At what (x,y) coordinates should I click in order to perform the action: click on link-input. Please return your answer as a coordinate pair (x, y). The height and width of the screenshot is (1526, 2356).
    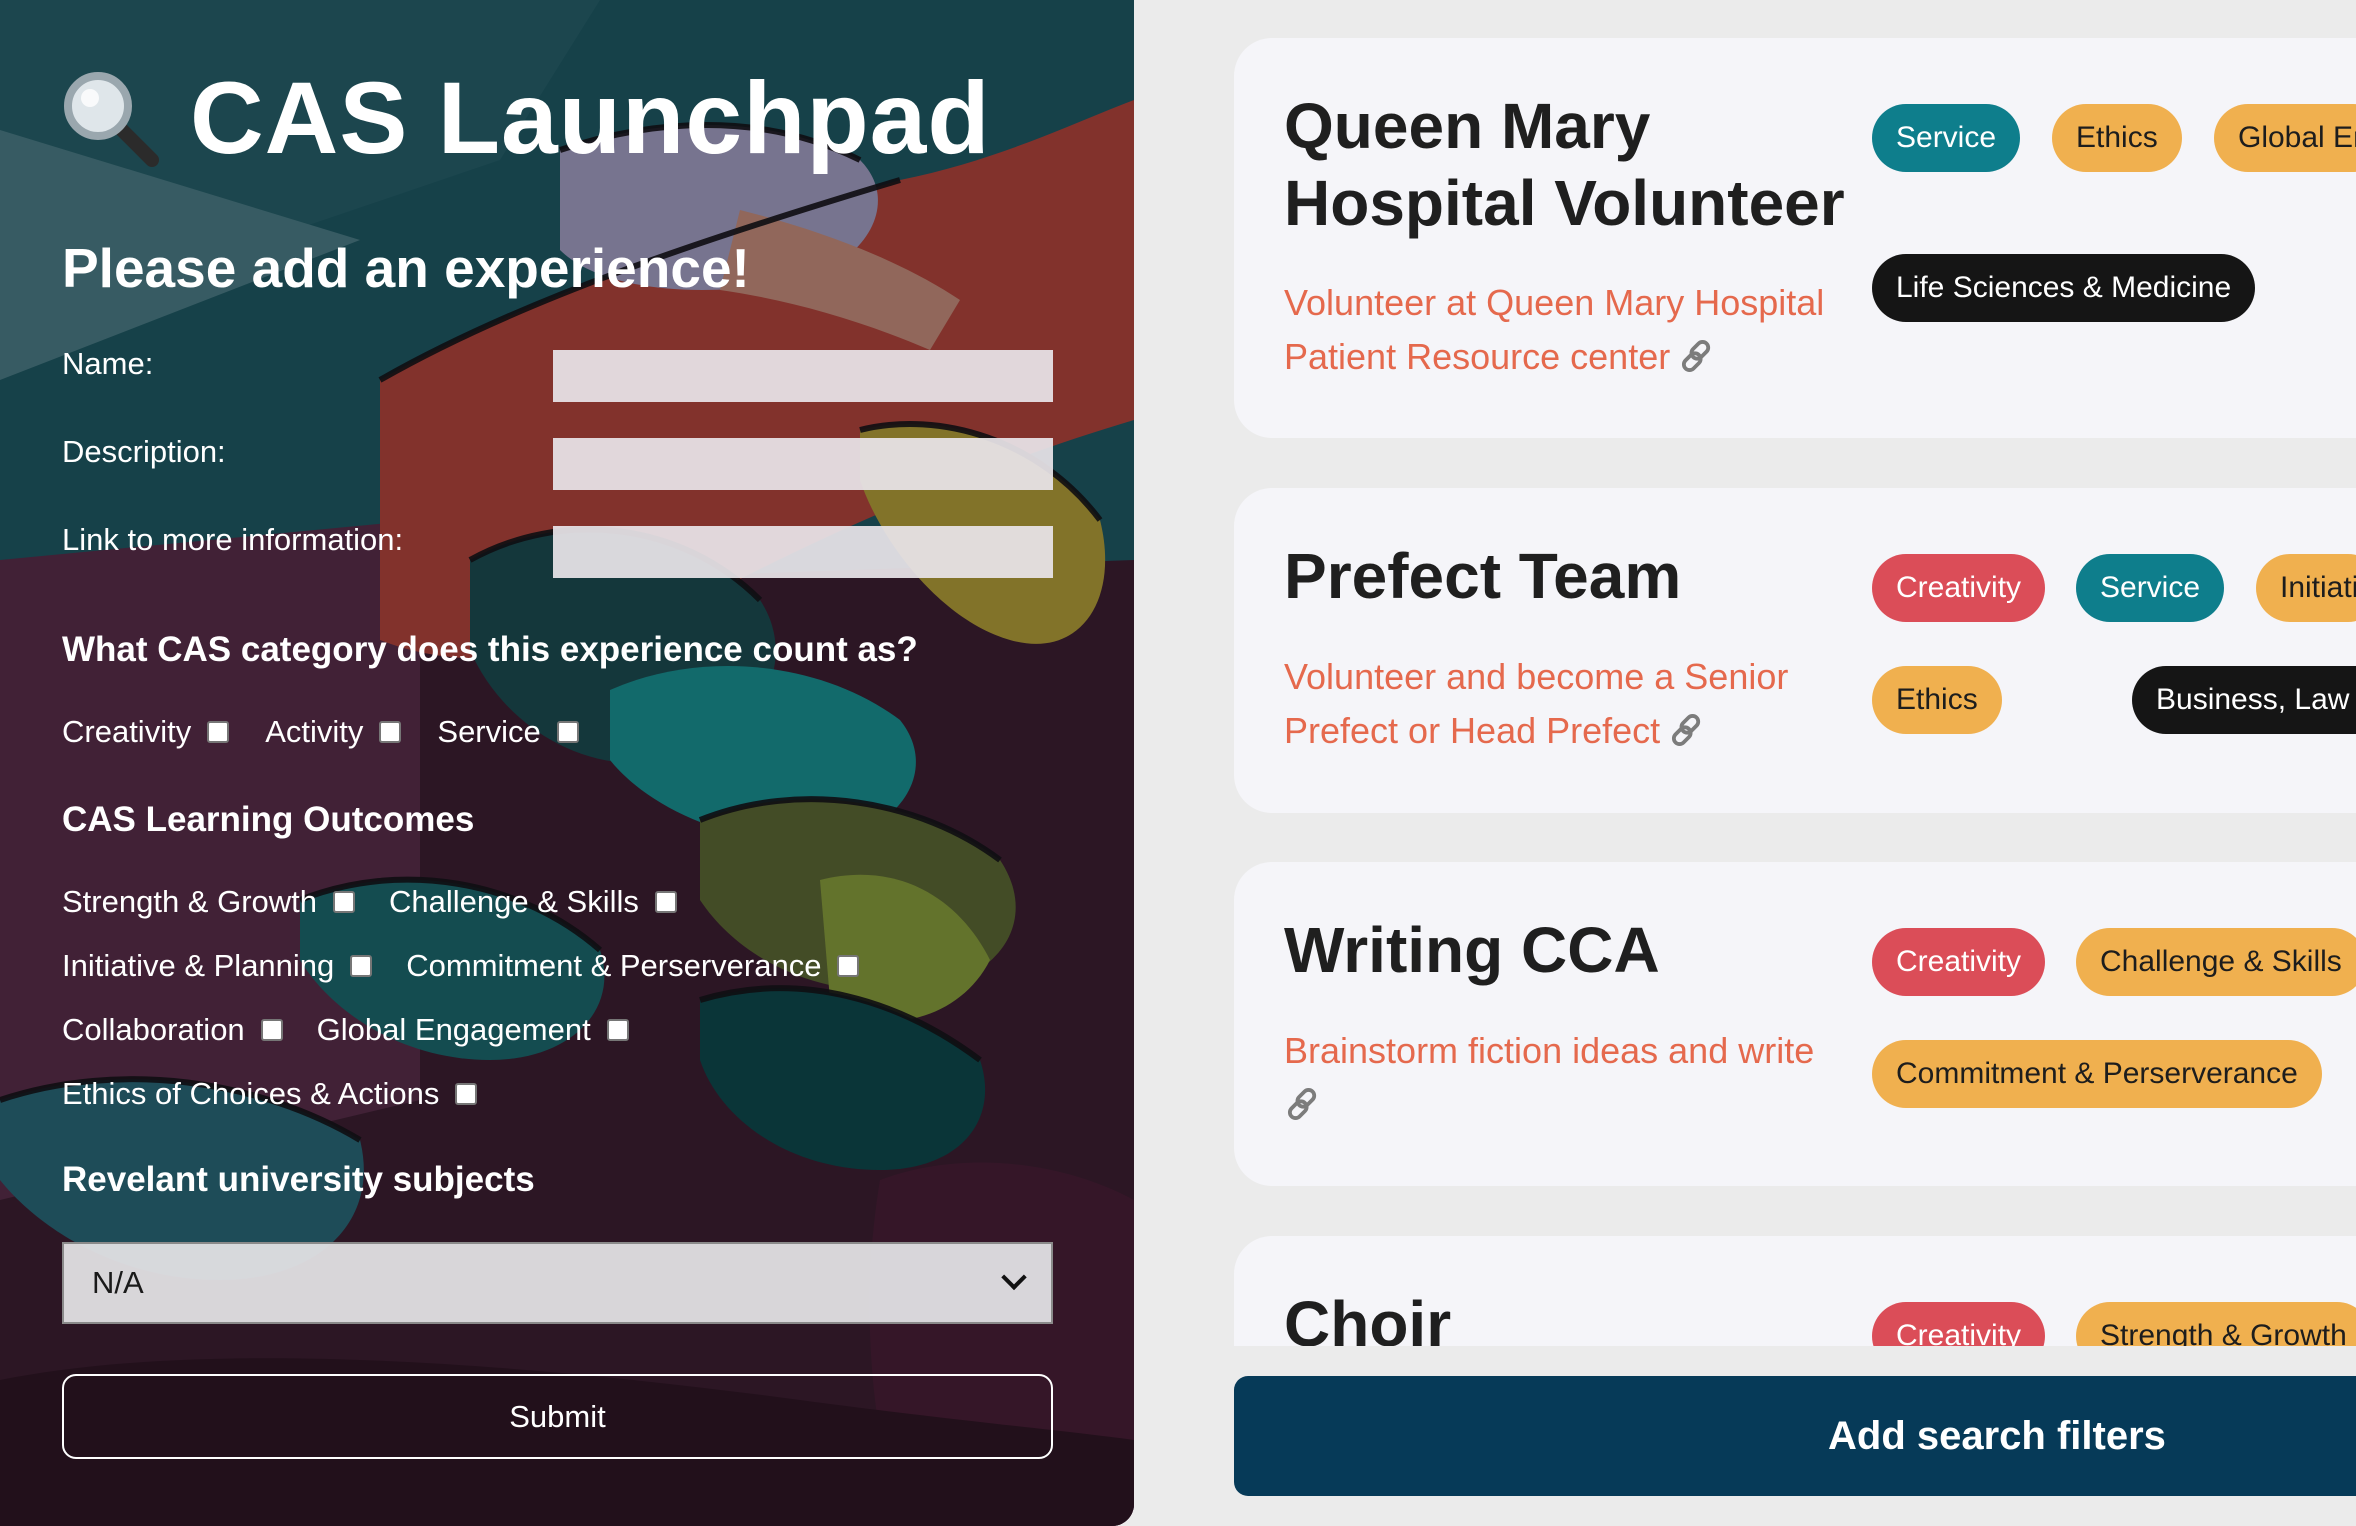
    Looking at the image, I should click on (803, 552).